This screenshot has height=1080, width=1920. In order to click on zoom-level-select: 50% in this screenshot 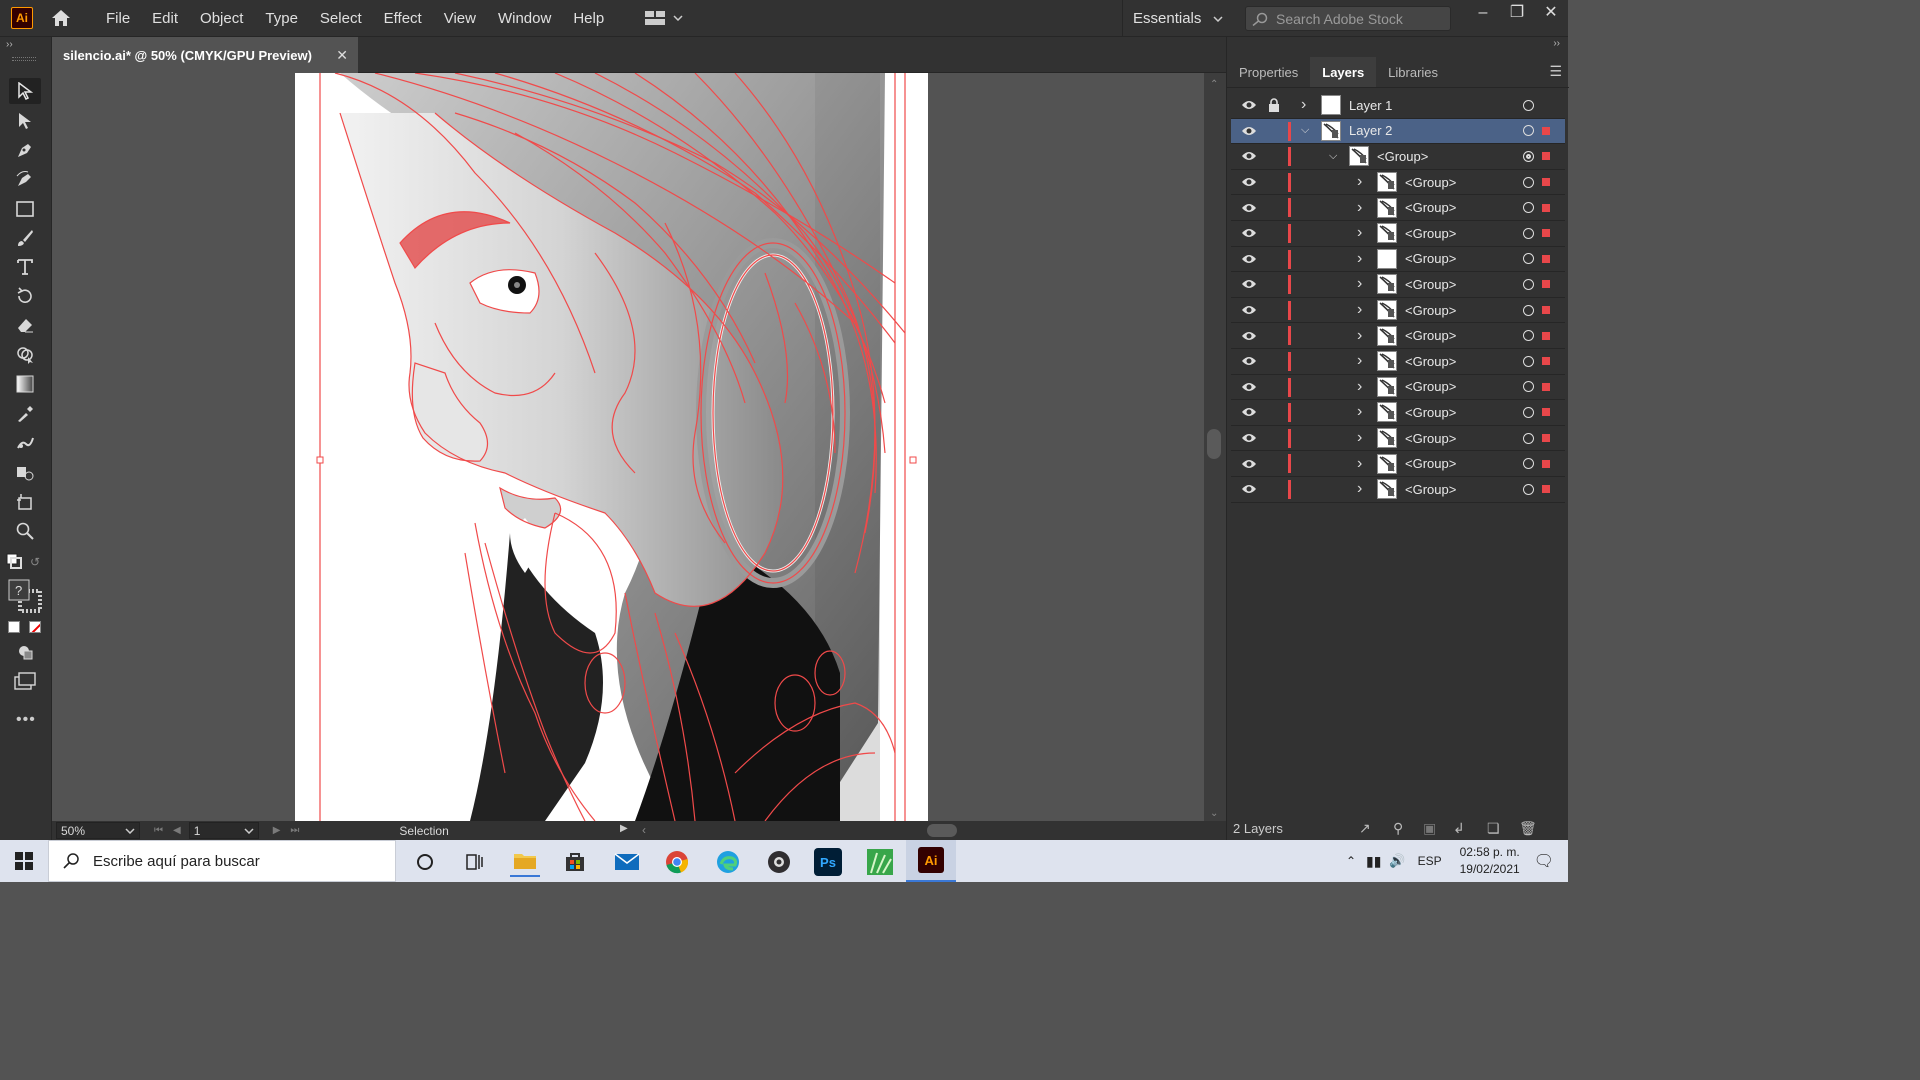, I will do `click(98, 830)`.